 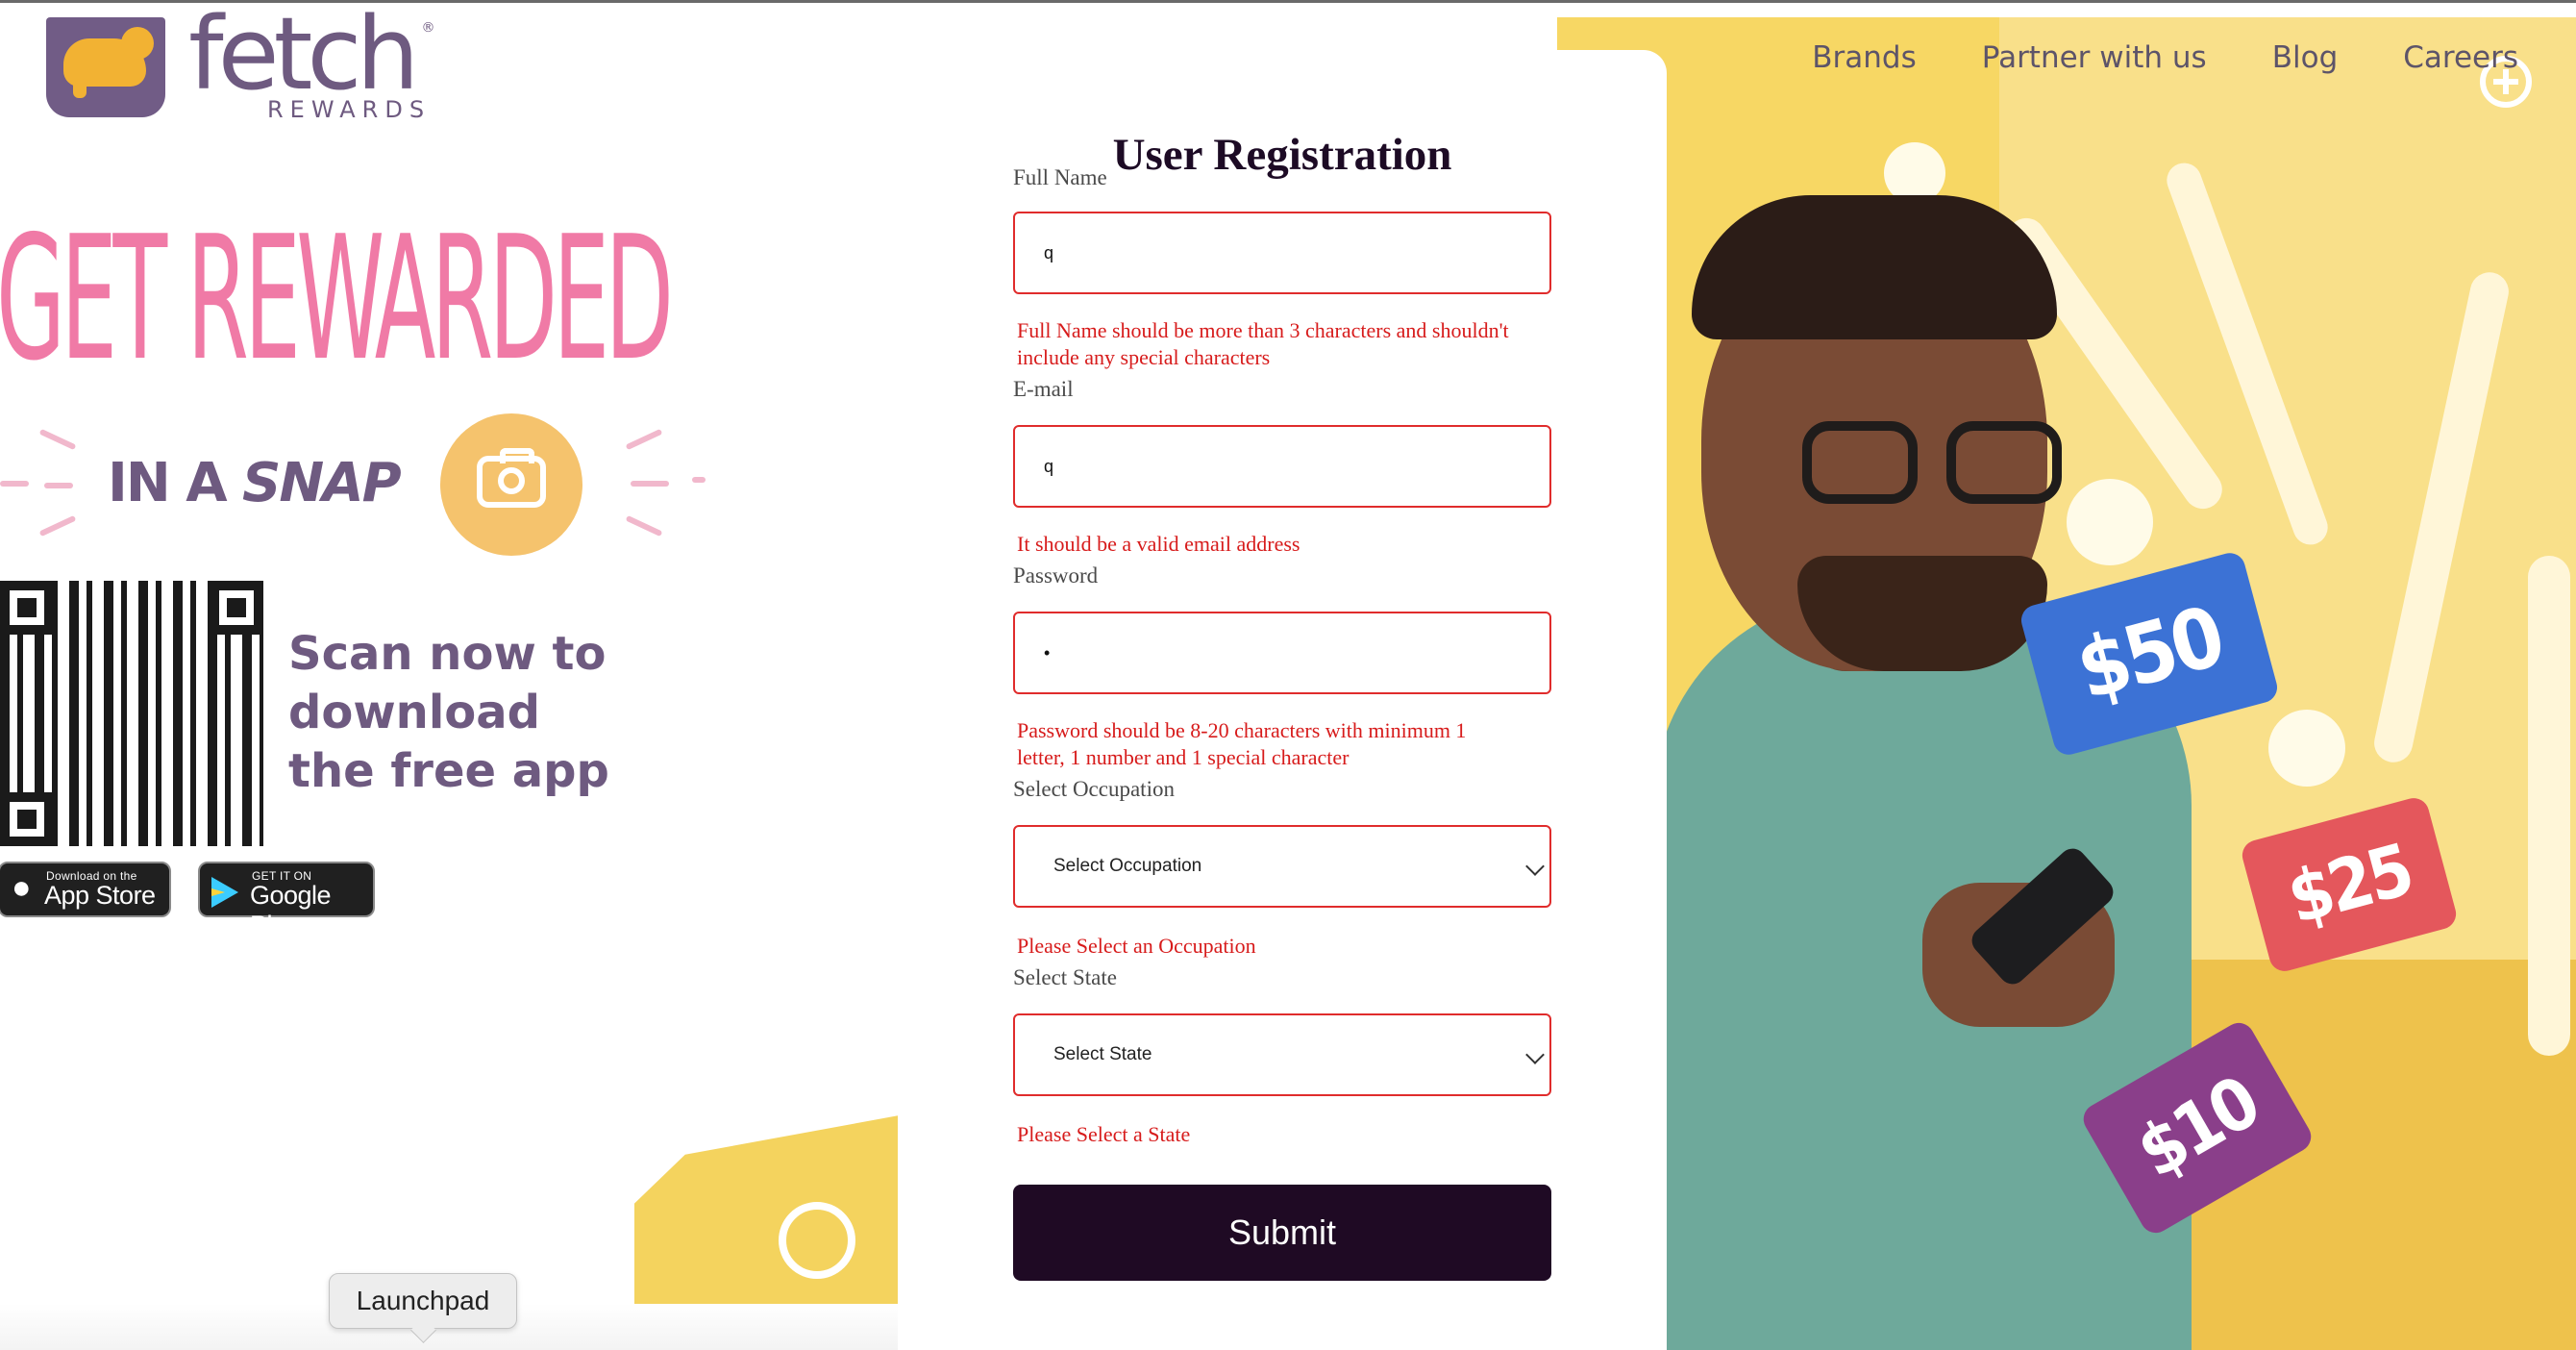 What do you see at coordinates (1865, 58) in the screenshot?
I see `nav-brands: Brands` at bounding box center [1865, 58].